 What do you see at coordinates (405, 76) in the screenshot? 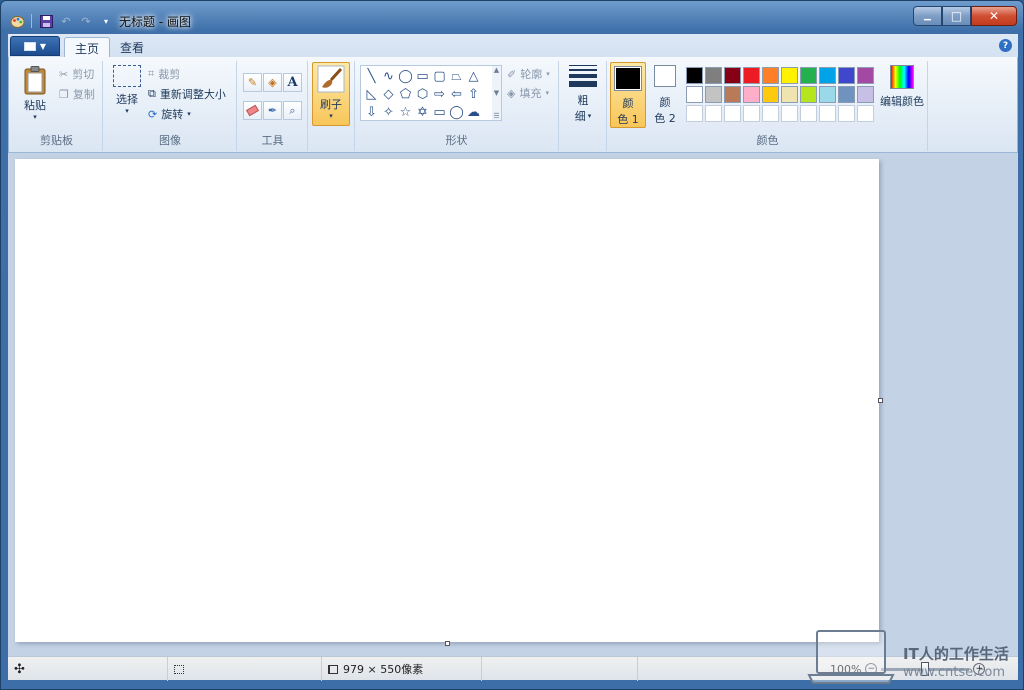
I see `oval-shape-icon: ◯` at bounding box center [405, 76].